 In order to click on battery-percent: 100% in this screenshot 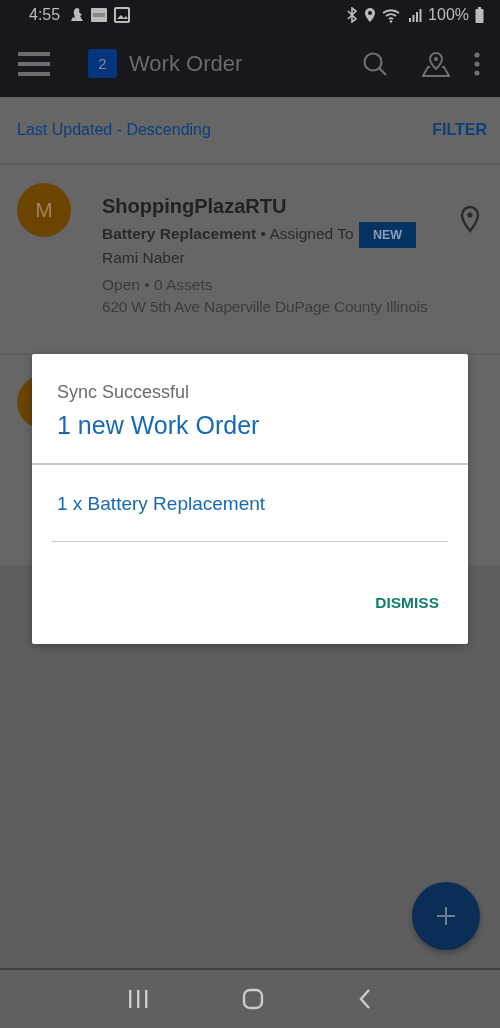, I will do `click(448, 15)`.